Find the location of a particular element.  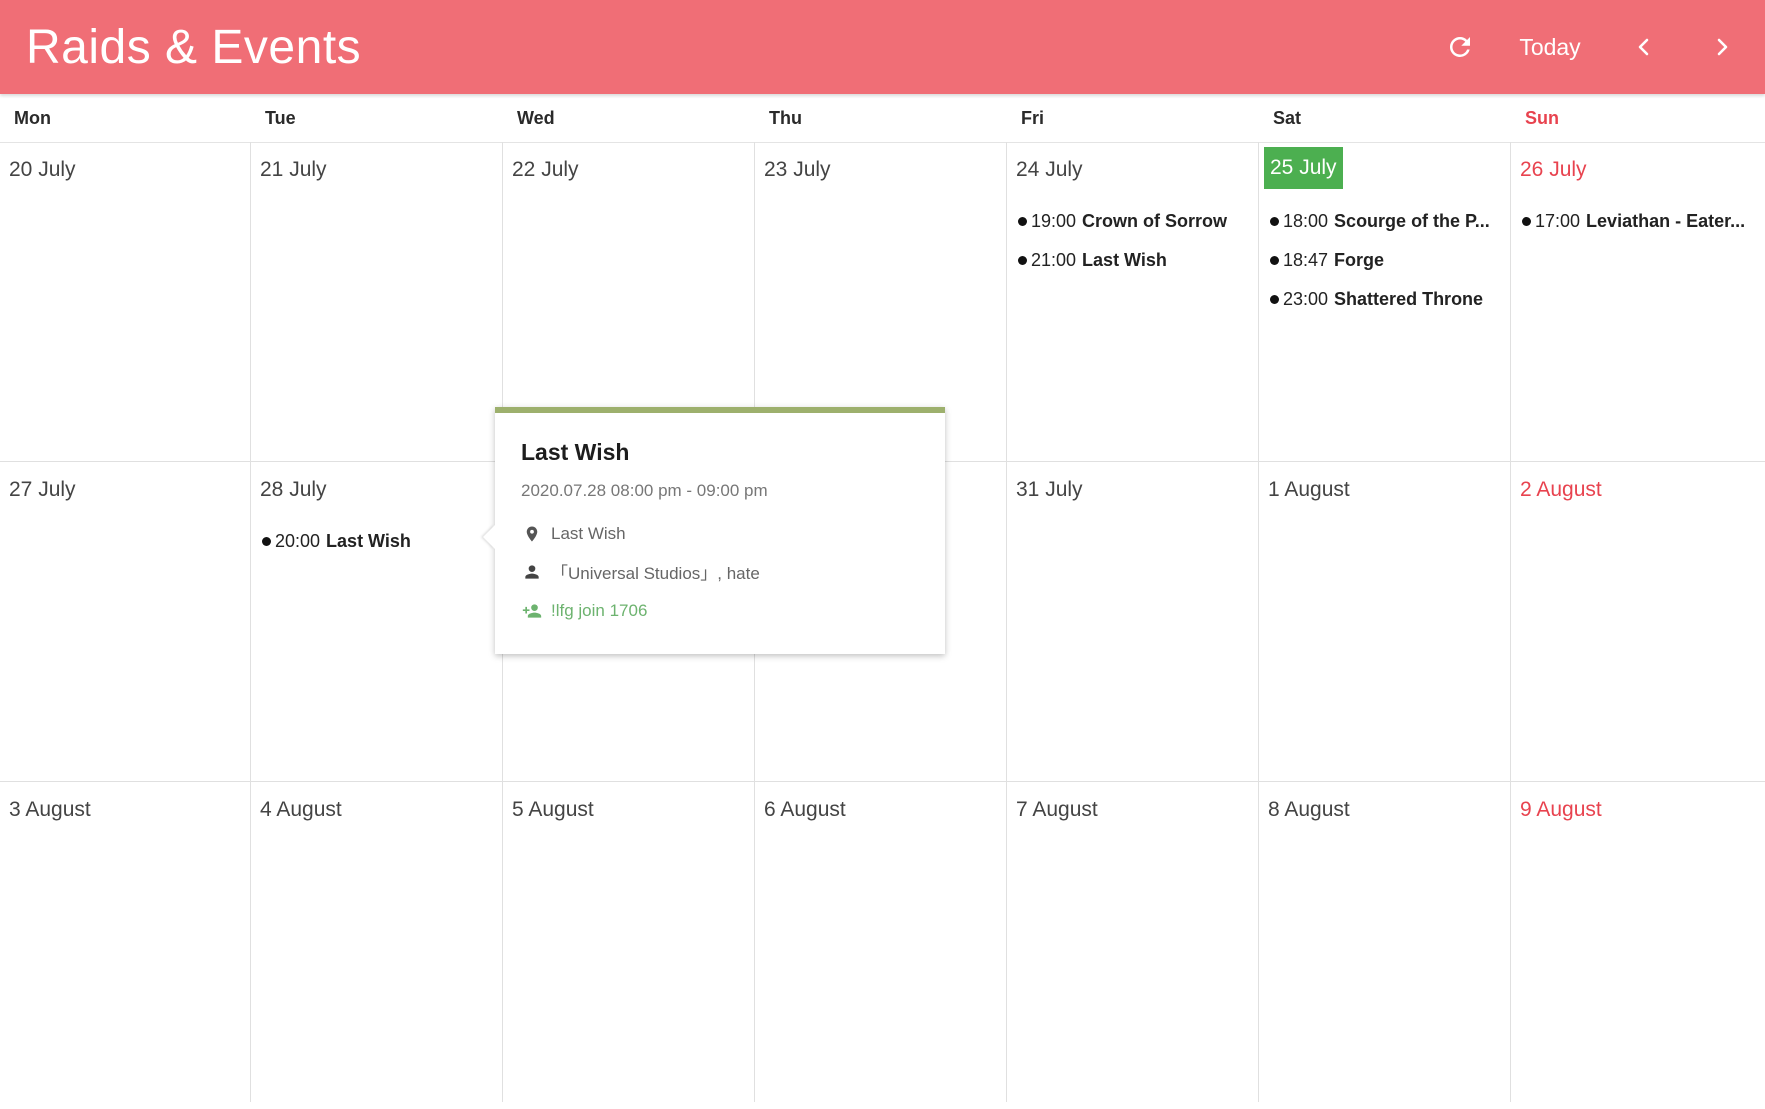

date-label: 1 August is located at coordinates (1309, 489).